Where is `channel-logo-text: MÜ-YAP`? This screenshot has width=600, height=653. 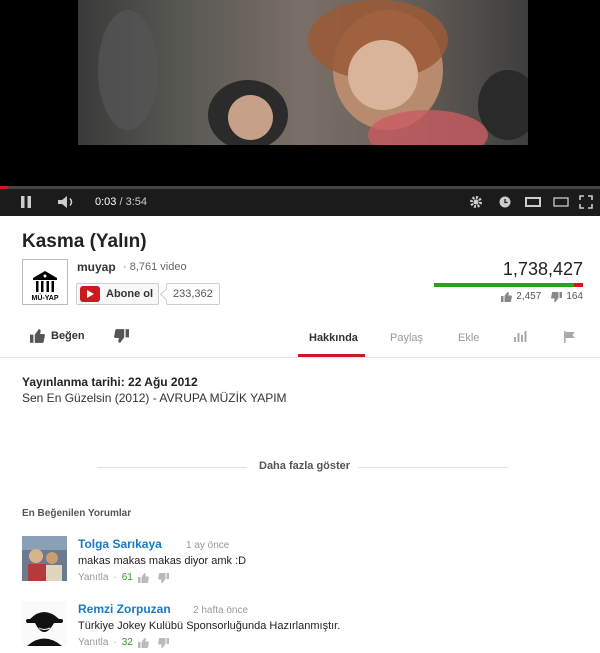
channel-logo-text: MÜ-YAP is located at coordinates (45, 298).